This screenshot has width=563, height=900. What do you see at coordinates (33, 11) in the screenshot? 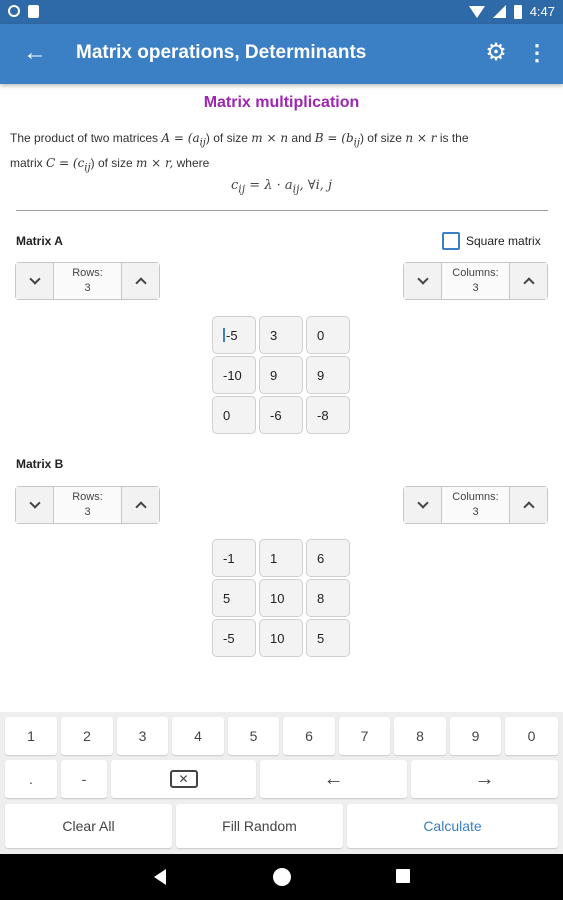
I see `sd-card-icon` at bounding box center [33, 11].